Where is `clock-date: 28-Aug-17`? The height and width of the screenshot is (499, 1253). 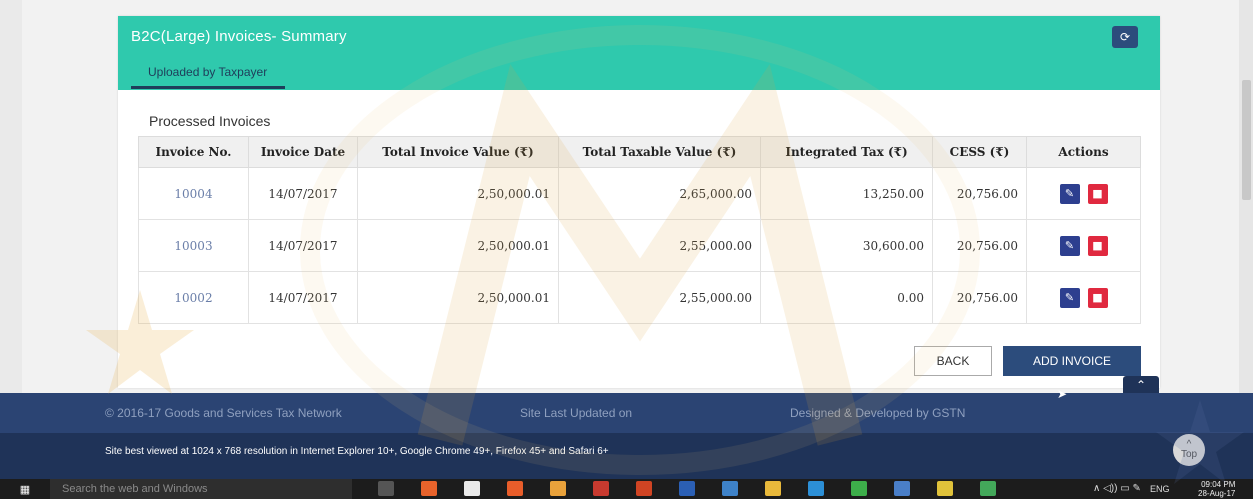
clock-date: 28-Aug-17 is located at coordinates (1217, 493).